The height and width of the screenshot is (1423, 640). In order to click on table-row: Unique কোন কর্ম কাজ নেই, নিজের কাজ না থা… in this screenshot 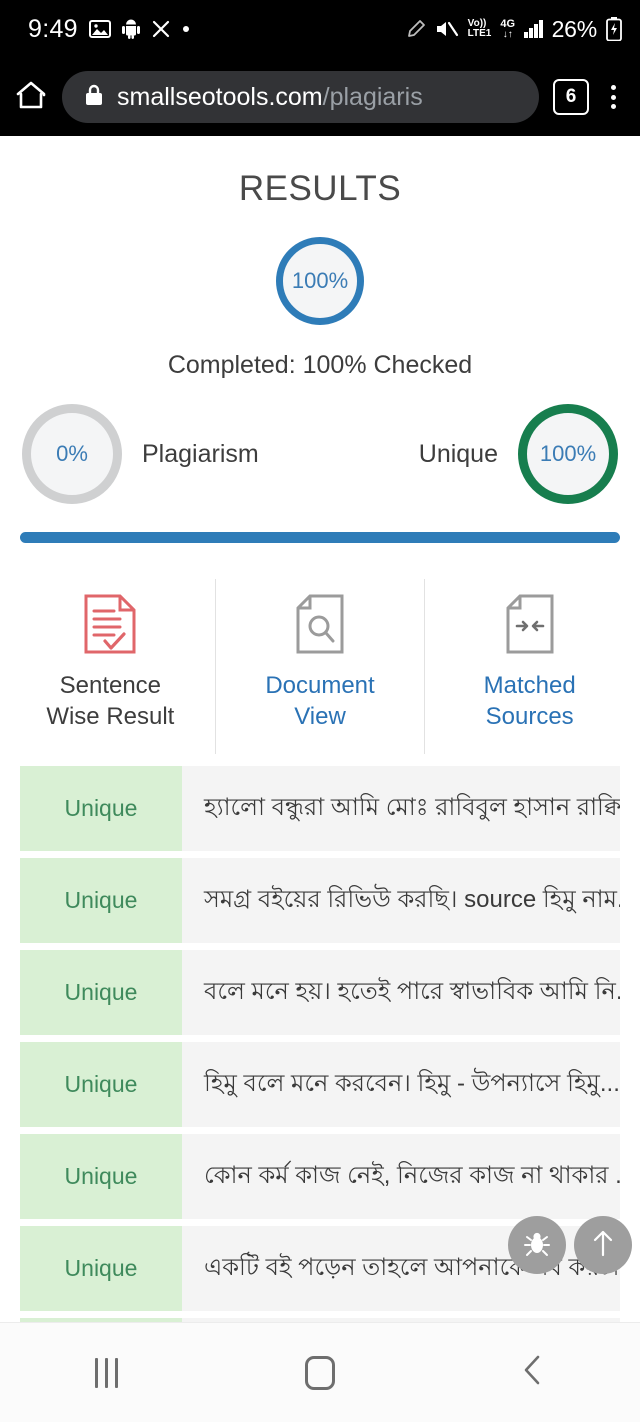, I will do `click(320, 1177)`.